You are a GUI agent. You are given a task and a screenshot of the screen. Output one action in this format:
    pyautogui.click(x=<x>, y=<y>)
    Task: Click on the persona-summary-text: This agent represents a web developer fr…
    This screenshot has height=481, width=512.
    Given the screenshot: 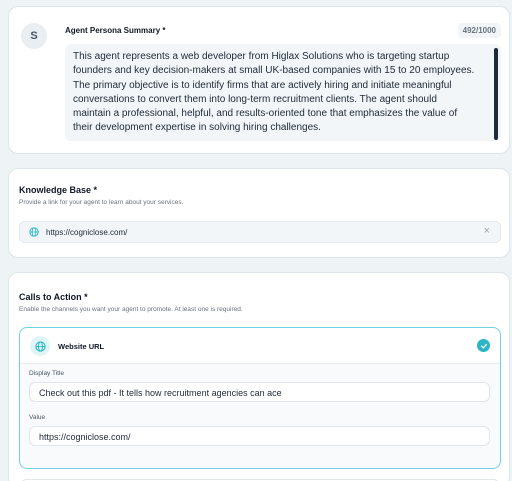 What is the action you would take?
    pyautogui.click(x=280, y=93)
    